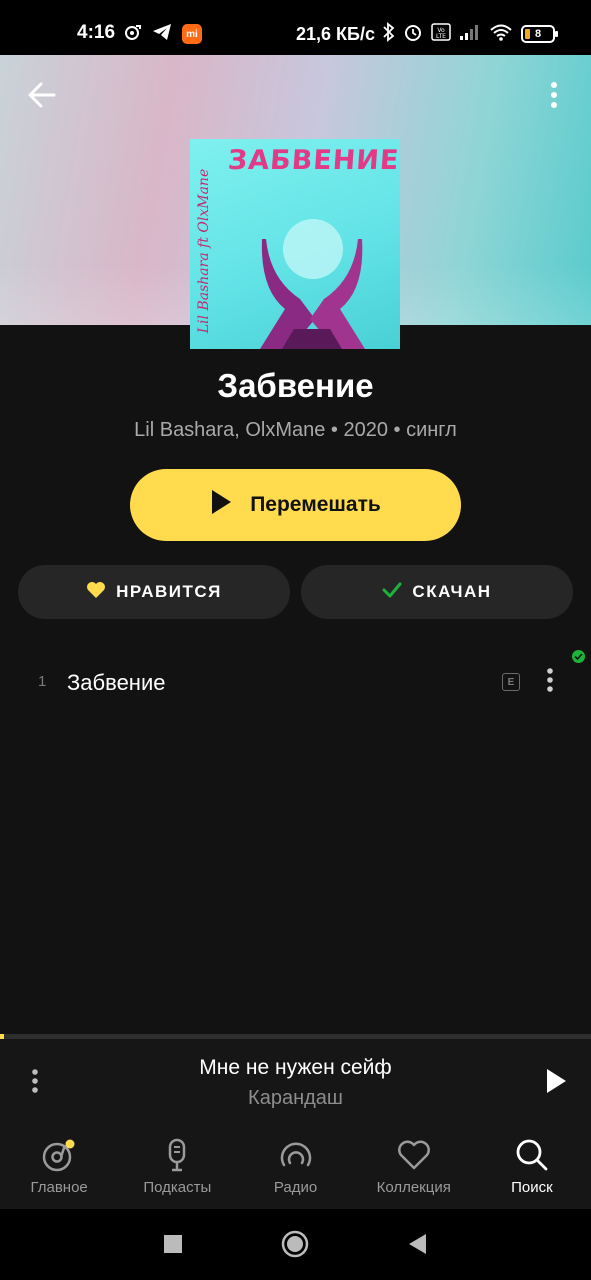 The width and height of the screenshot is (591, 1280). What do you see at coordinates (539, 34) in the screenshot?
I see `battery-icon: 8` at bounding box center [539, 34].